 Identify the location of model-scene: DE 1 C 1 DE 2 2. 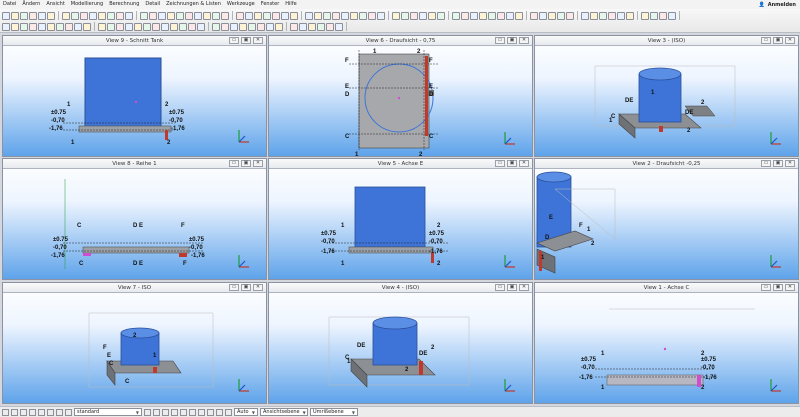
(667, 101).